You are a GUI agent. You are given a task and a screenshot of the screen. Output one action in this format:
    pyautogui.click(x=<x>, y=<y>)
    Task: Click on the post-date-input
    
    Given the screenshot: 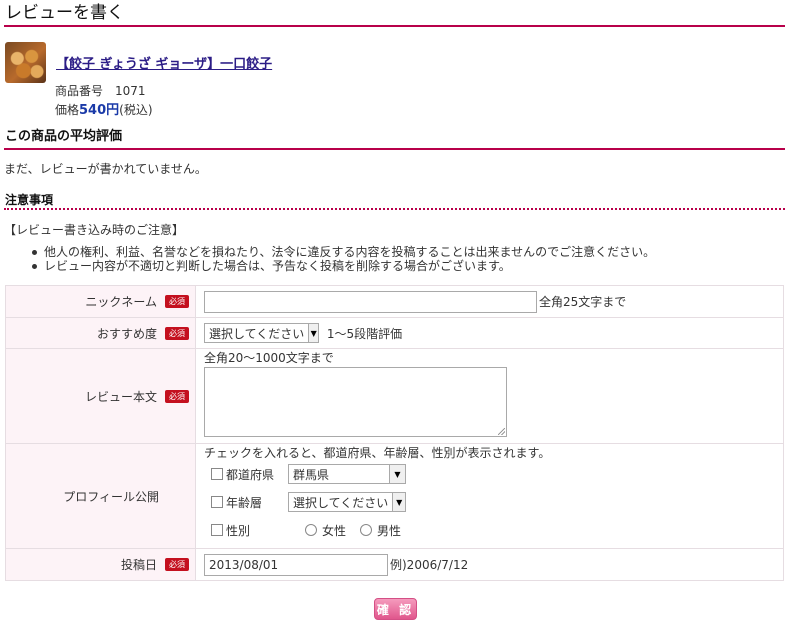 What is the action you would take?
    pyautogui.click(x=296, y=564)
    